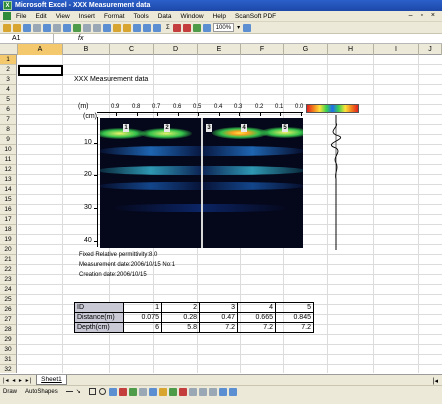 Image resolution: width=442 pixels, height=404 pixels. Describe the element at coordinates (142, 317) in the screenshot. I see `table-cell: 0.075` at that location.